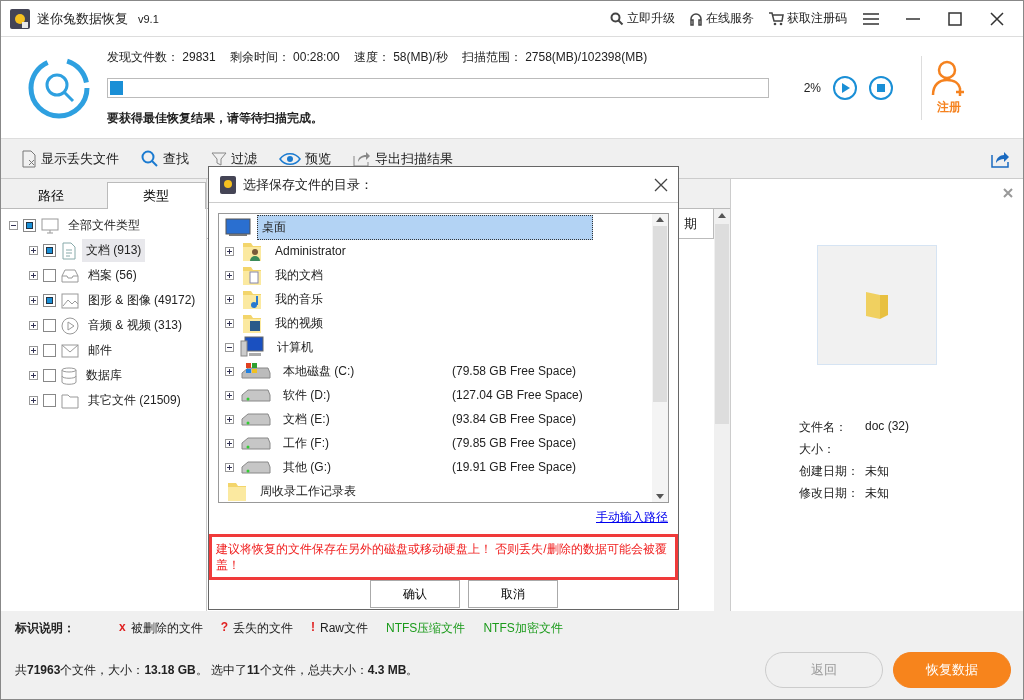 The height and width of the screenshot is (700, 1024). What do you see at coordinates (284, 57) in the screenshot?
I see `scan-stat: 剩余时间： 00:28:00` at bounding box center [284, 57].